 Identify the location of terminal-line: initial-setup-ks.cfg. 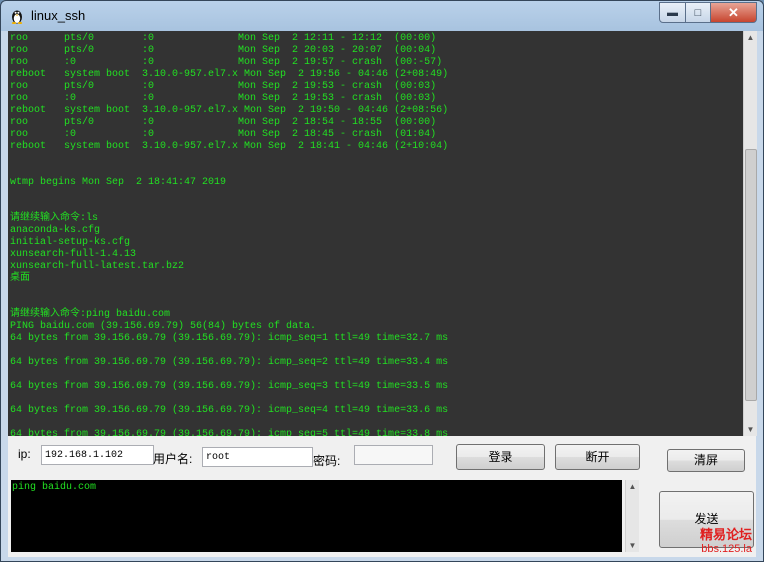
(70, 242).